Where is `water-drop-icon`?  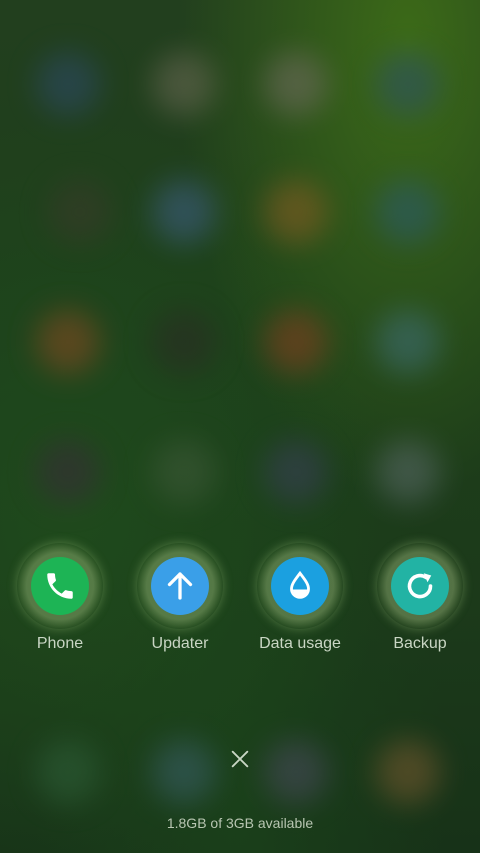 water-drop-icon is located at coordinates (300, 586).